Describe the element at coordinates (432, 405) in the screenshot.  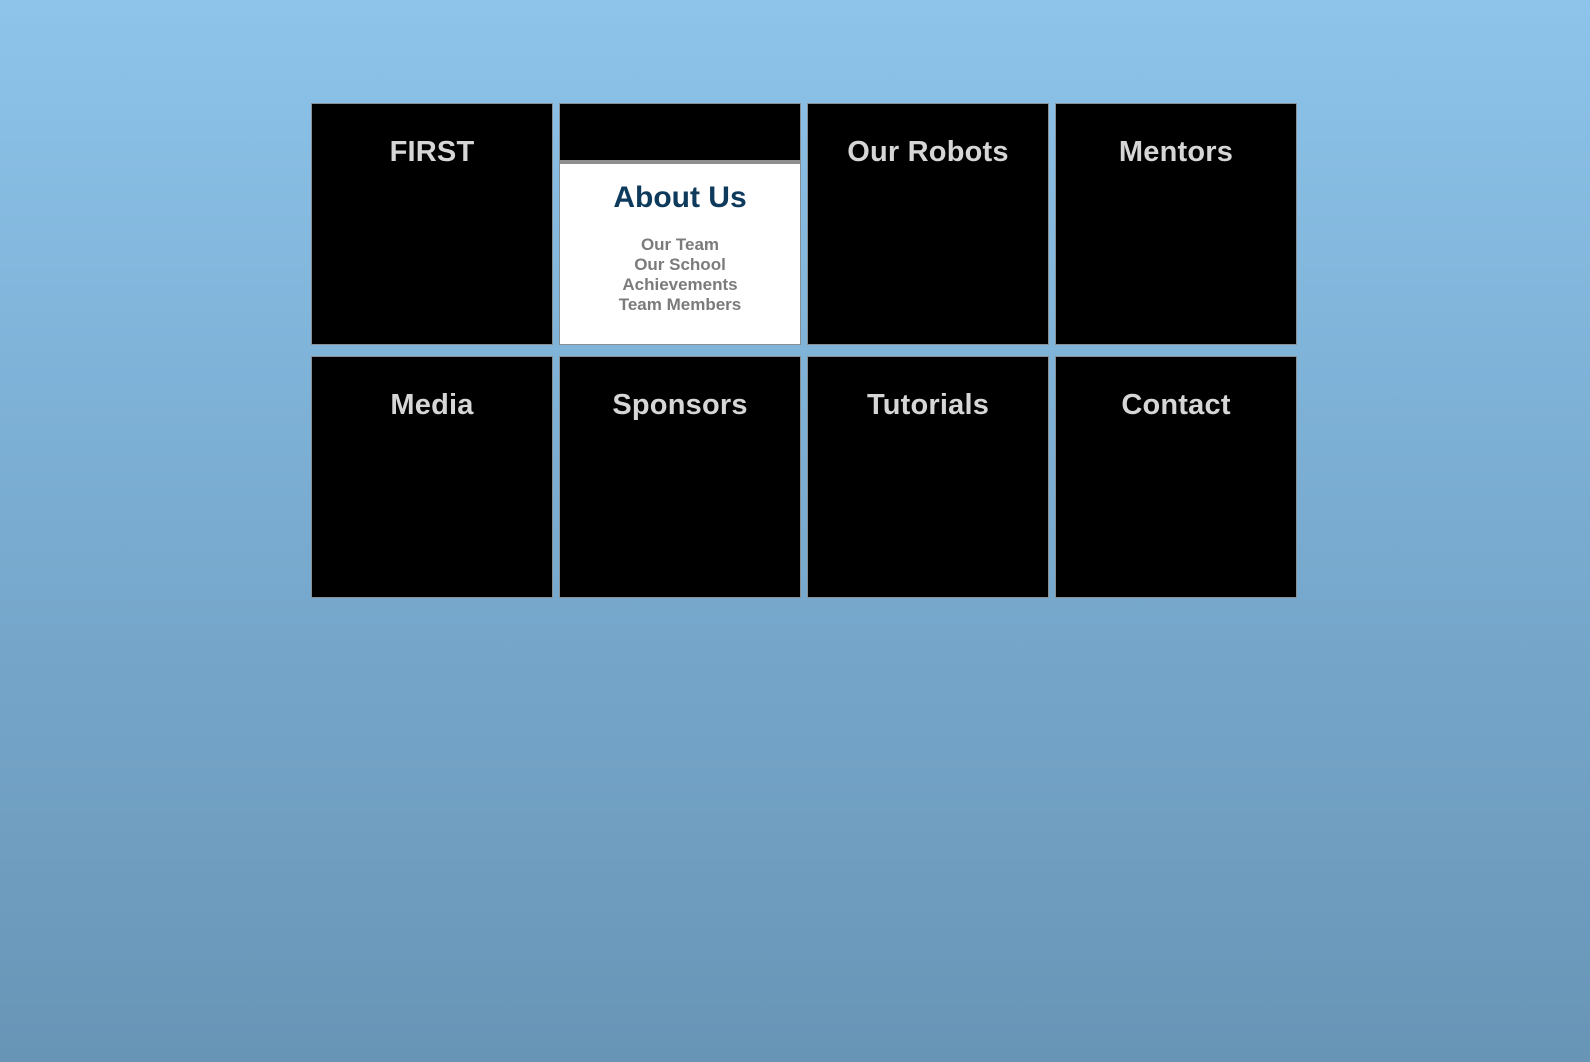
I see `tile-media-label: Media` at that location.